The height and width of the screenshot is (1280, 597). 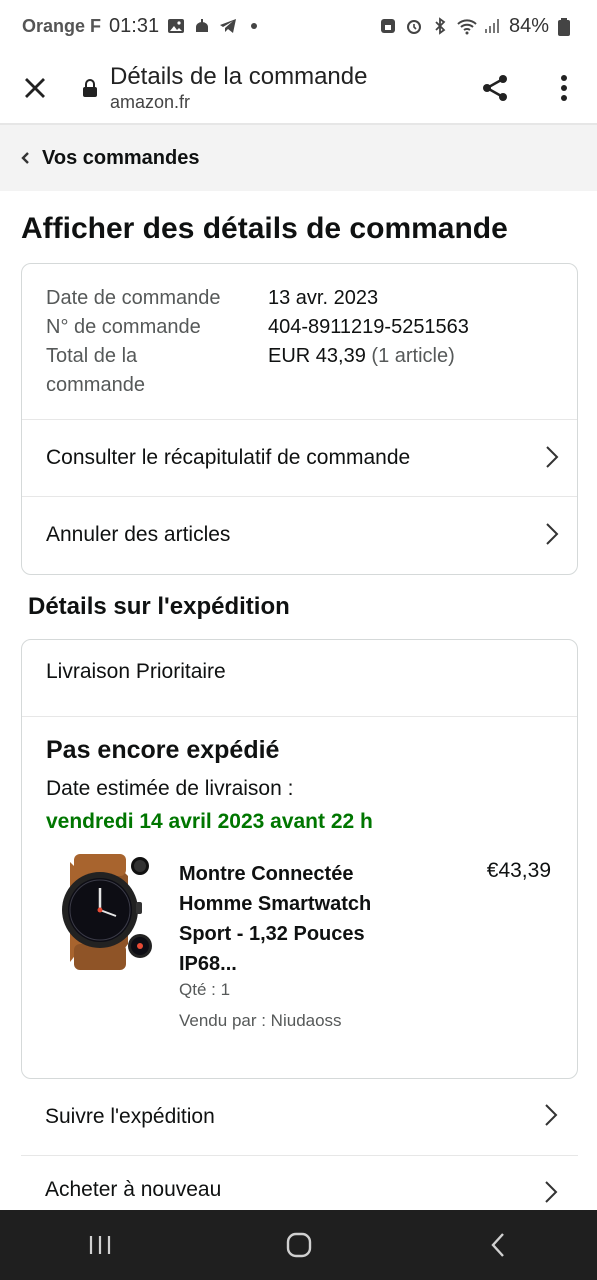 What do you see at coordinates (120, 158) in the screenshot?
I see `breadcrumb-orders-link: Vos commandes` at bounding box center [120, 158].